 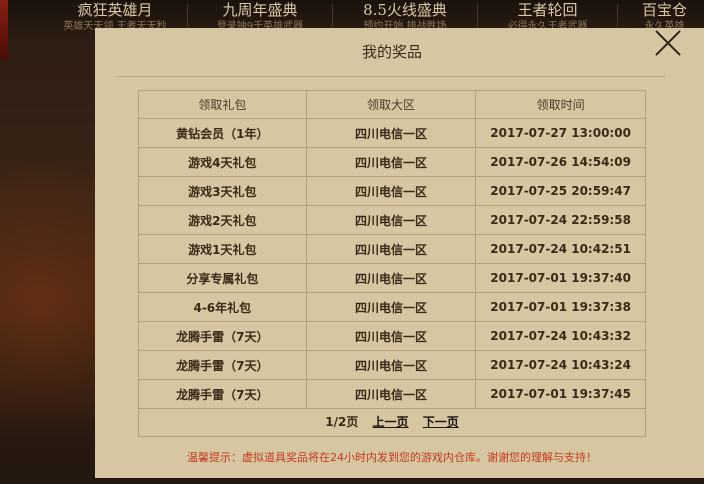 What do you see at coordinates (222, 191) in the screenshot?
I see `cell-package: 游戏3天礼包` at bounding box center [222, 191].